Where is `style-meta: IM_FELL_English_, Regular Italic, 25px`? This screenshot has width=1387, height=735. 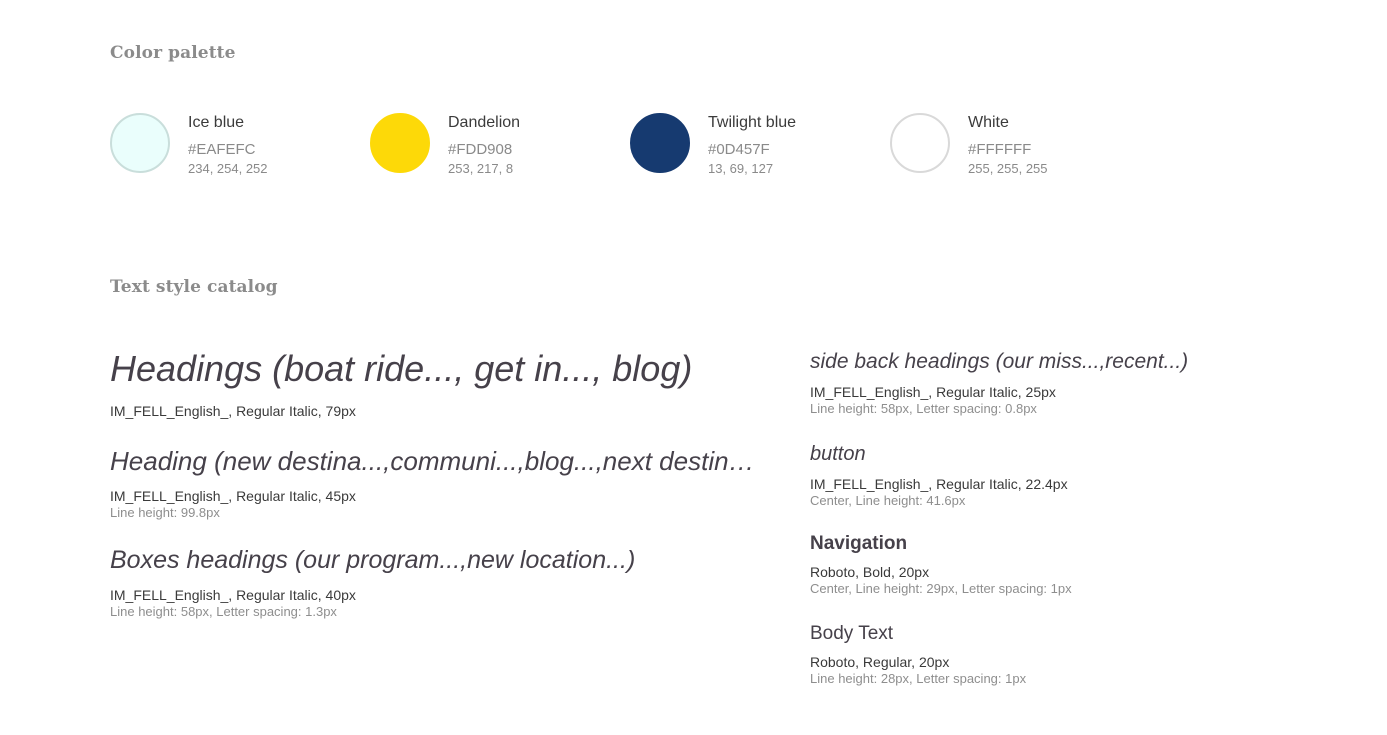
style-meta: IM_FELL_English_, Regular Italic, 25px is located at coordinates (933, 392).